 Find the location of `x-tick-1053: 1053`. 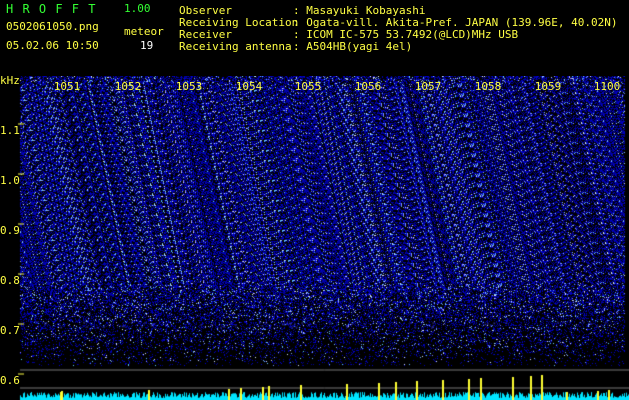

x-tick-1053: 1053 is located at coordinates (189, 86).